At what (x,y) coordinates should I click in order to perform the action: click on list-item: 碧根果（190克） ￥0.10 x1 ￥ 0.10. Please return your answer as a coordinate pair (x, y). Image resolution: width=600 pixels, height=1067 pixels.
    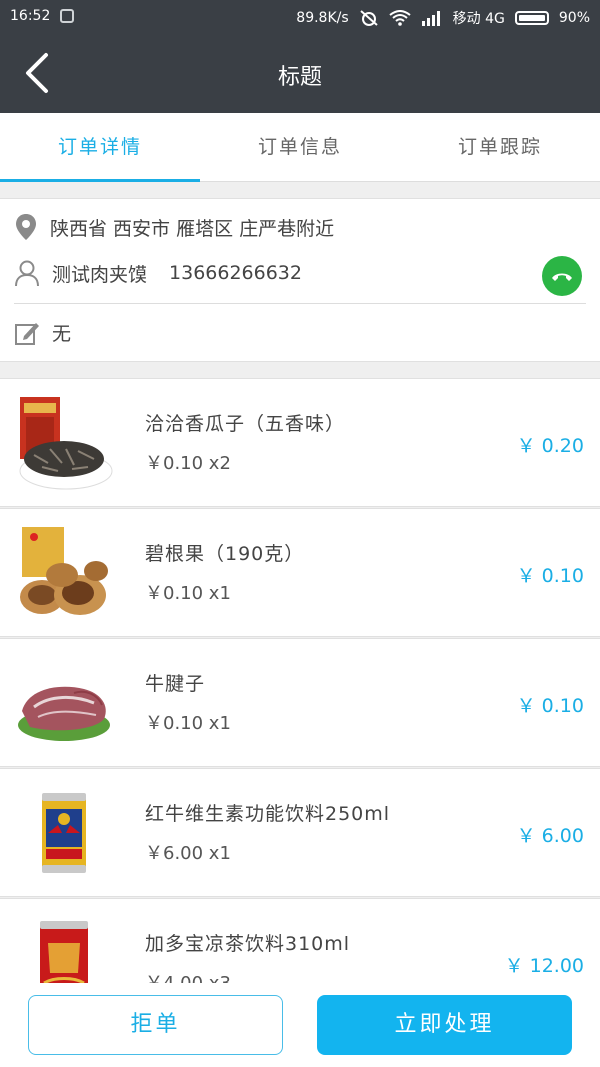
    Looking at the image, I should click on (300, 572).